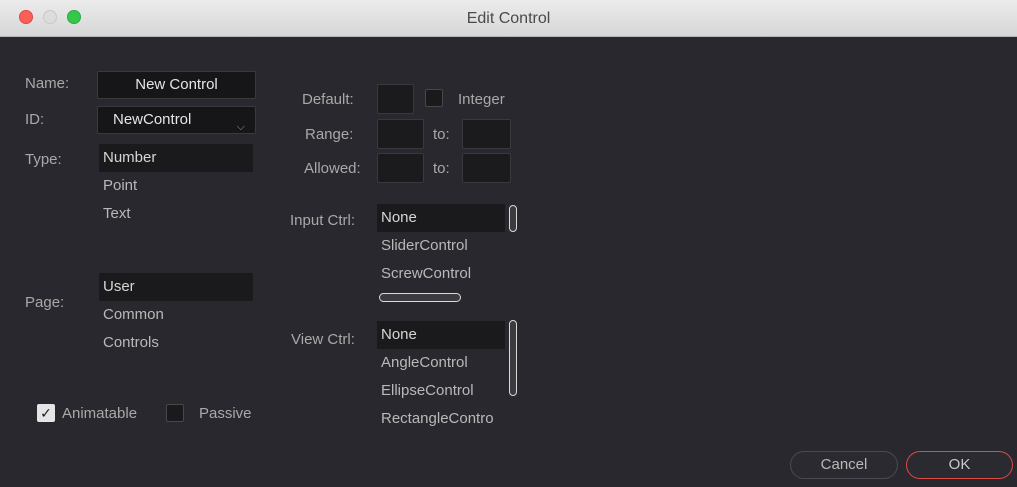  What do you see at coordinates (959, 465) in the screenshot?
I see `ok-button: OK` at bounding box center [959, 465].